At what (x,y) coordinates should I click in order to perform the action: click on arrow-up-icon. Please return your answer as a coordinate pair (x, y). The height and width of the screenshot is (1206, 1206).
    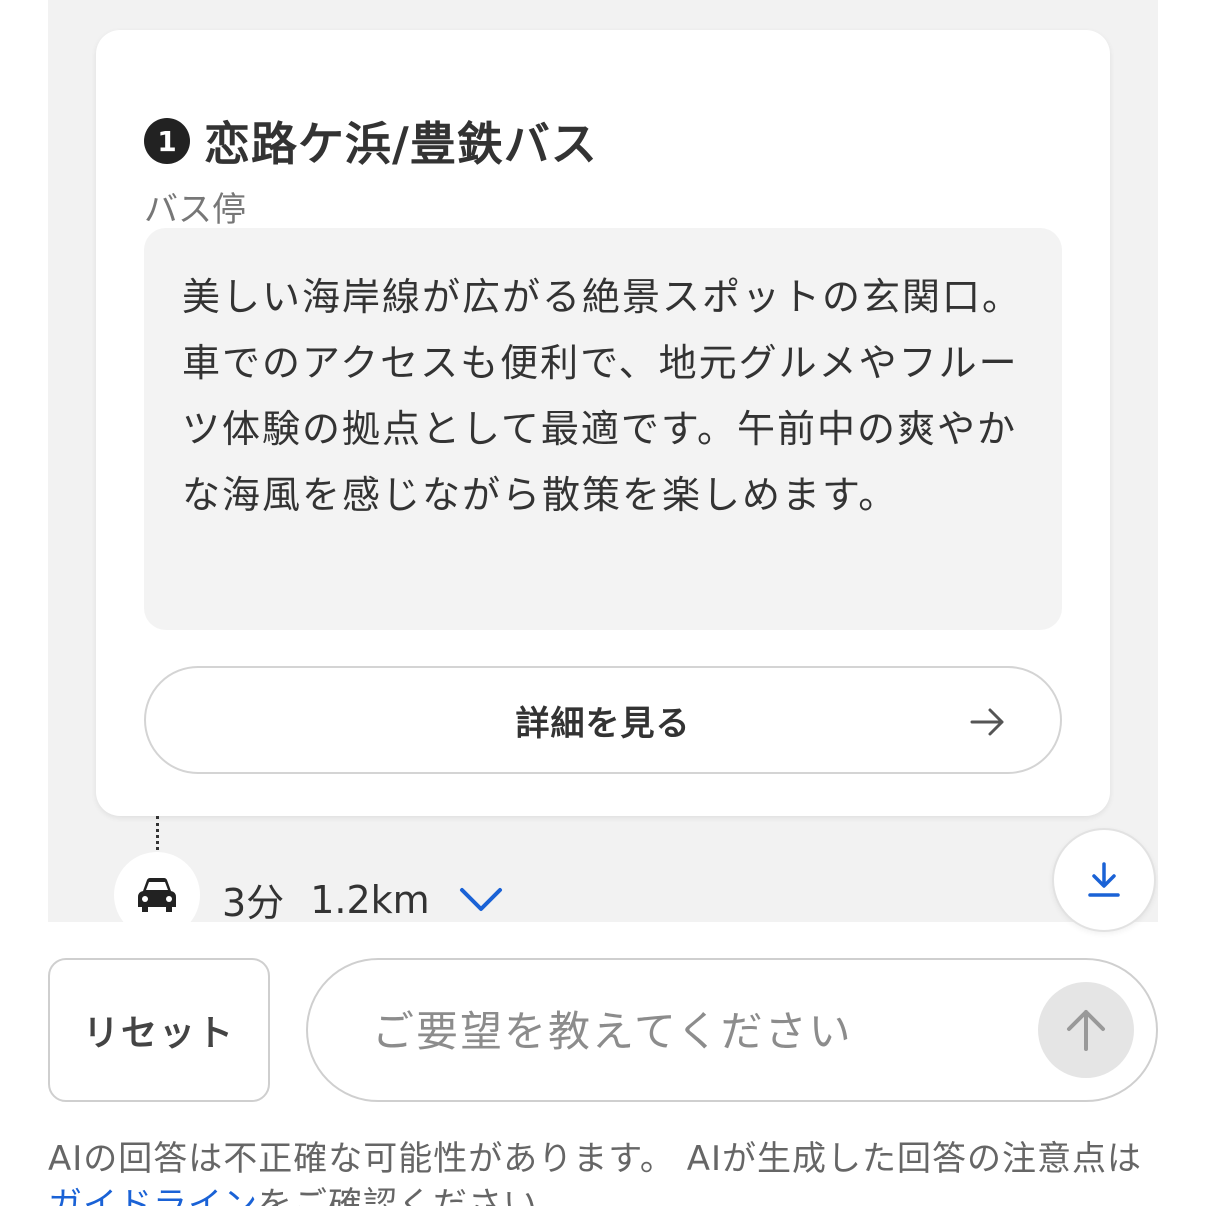
    Looking at the image, I should click on (1086, 1030).